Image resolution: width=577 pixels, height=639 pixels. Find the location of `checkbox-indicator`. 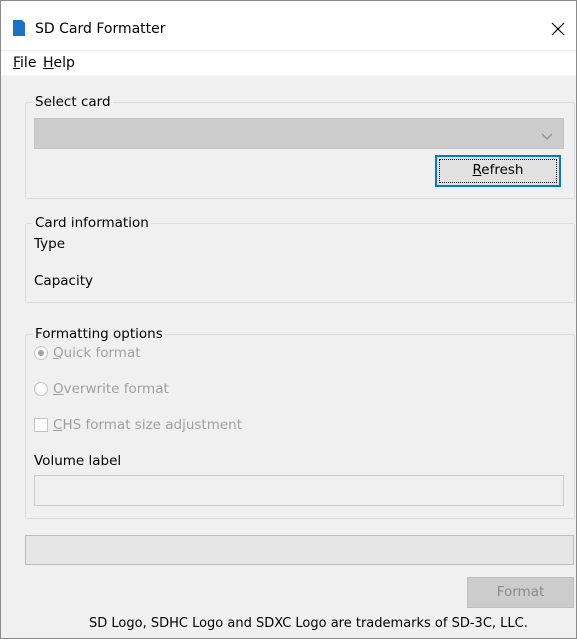

checkbox-indicator is located at coordinates (41, 425).